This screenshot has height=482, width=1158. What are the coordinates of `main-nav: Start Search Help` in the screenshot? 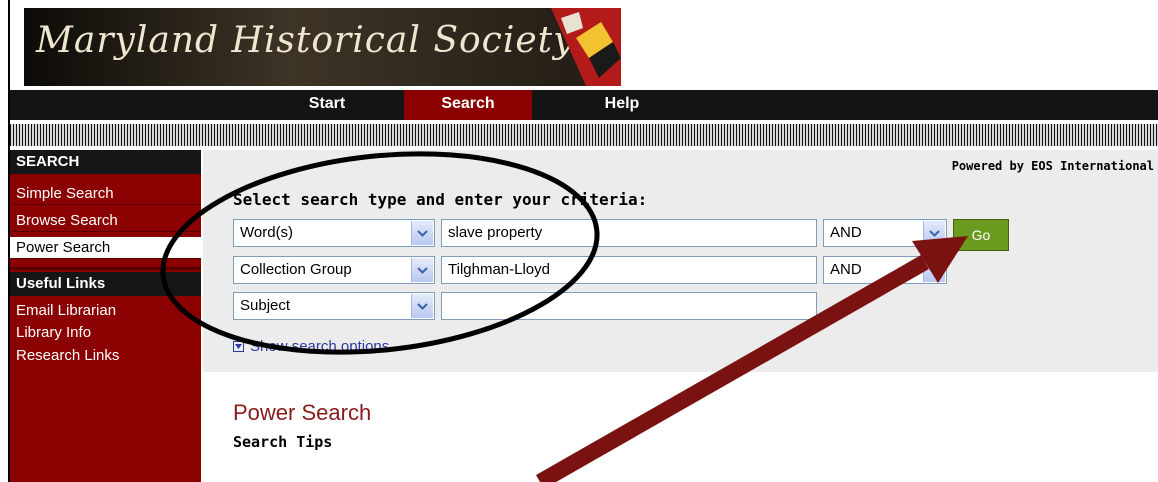 It's located at (584, 105).